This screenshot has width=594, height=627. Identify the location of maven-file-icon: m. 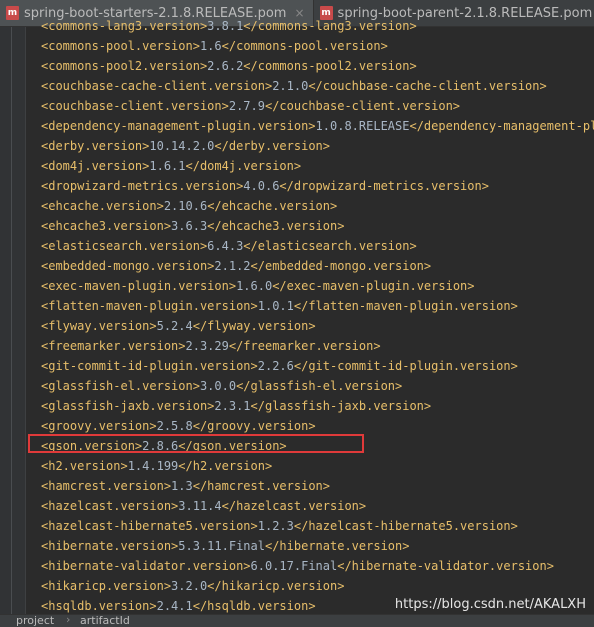
(12, 13).